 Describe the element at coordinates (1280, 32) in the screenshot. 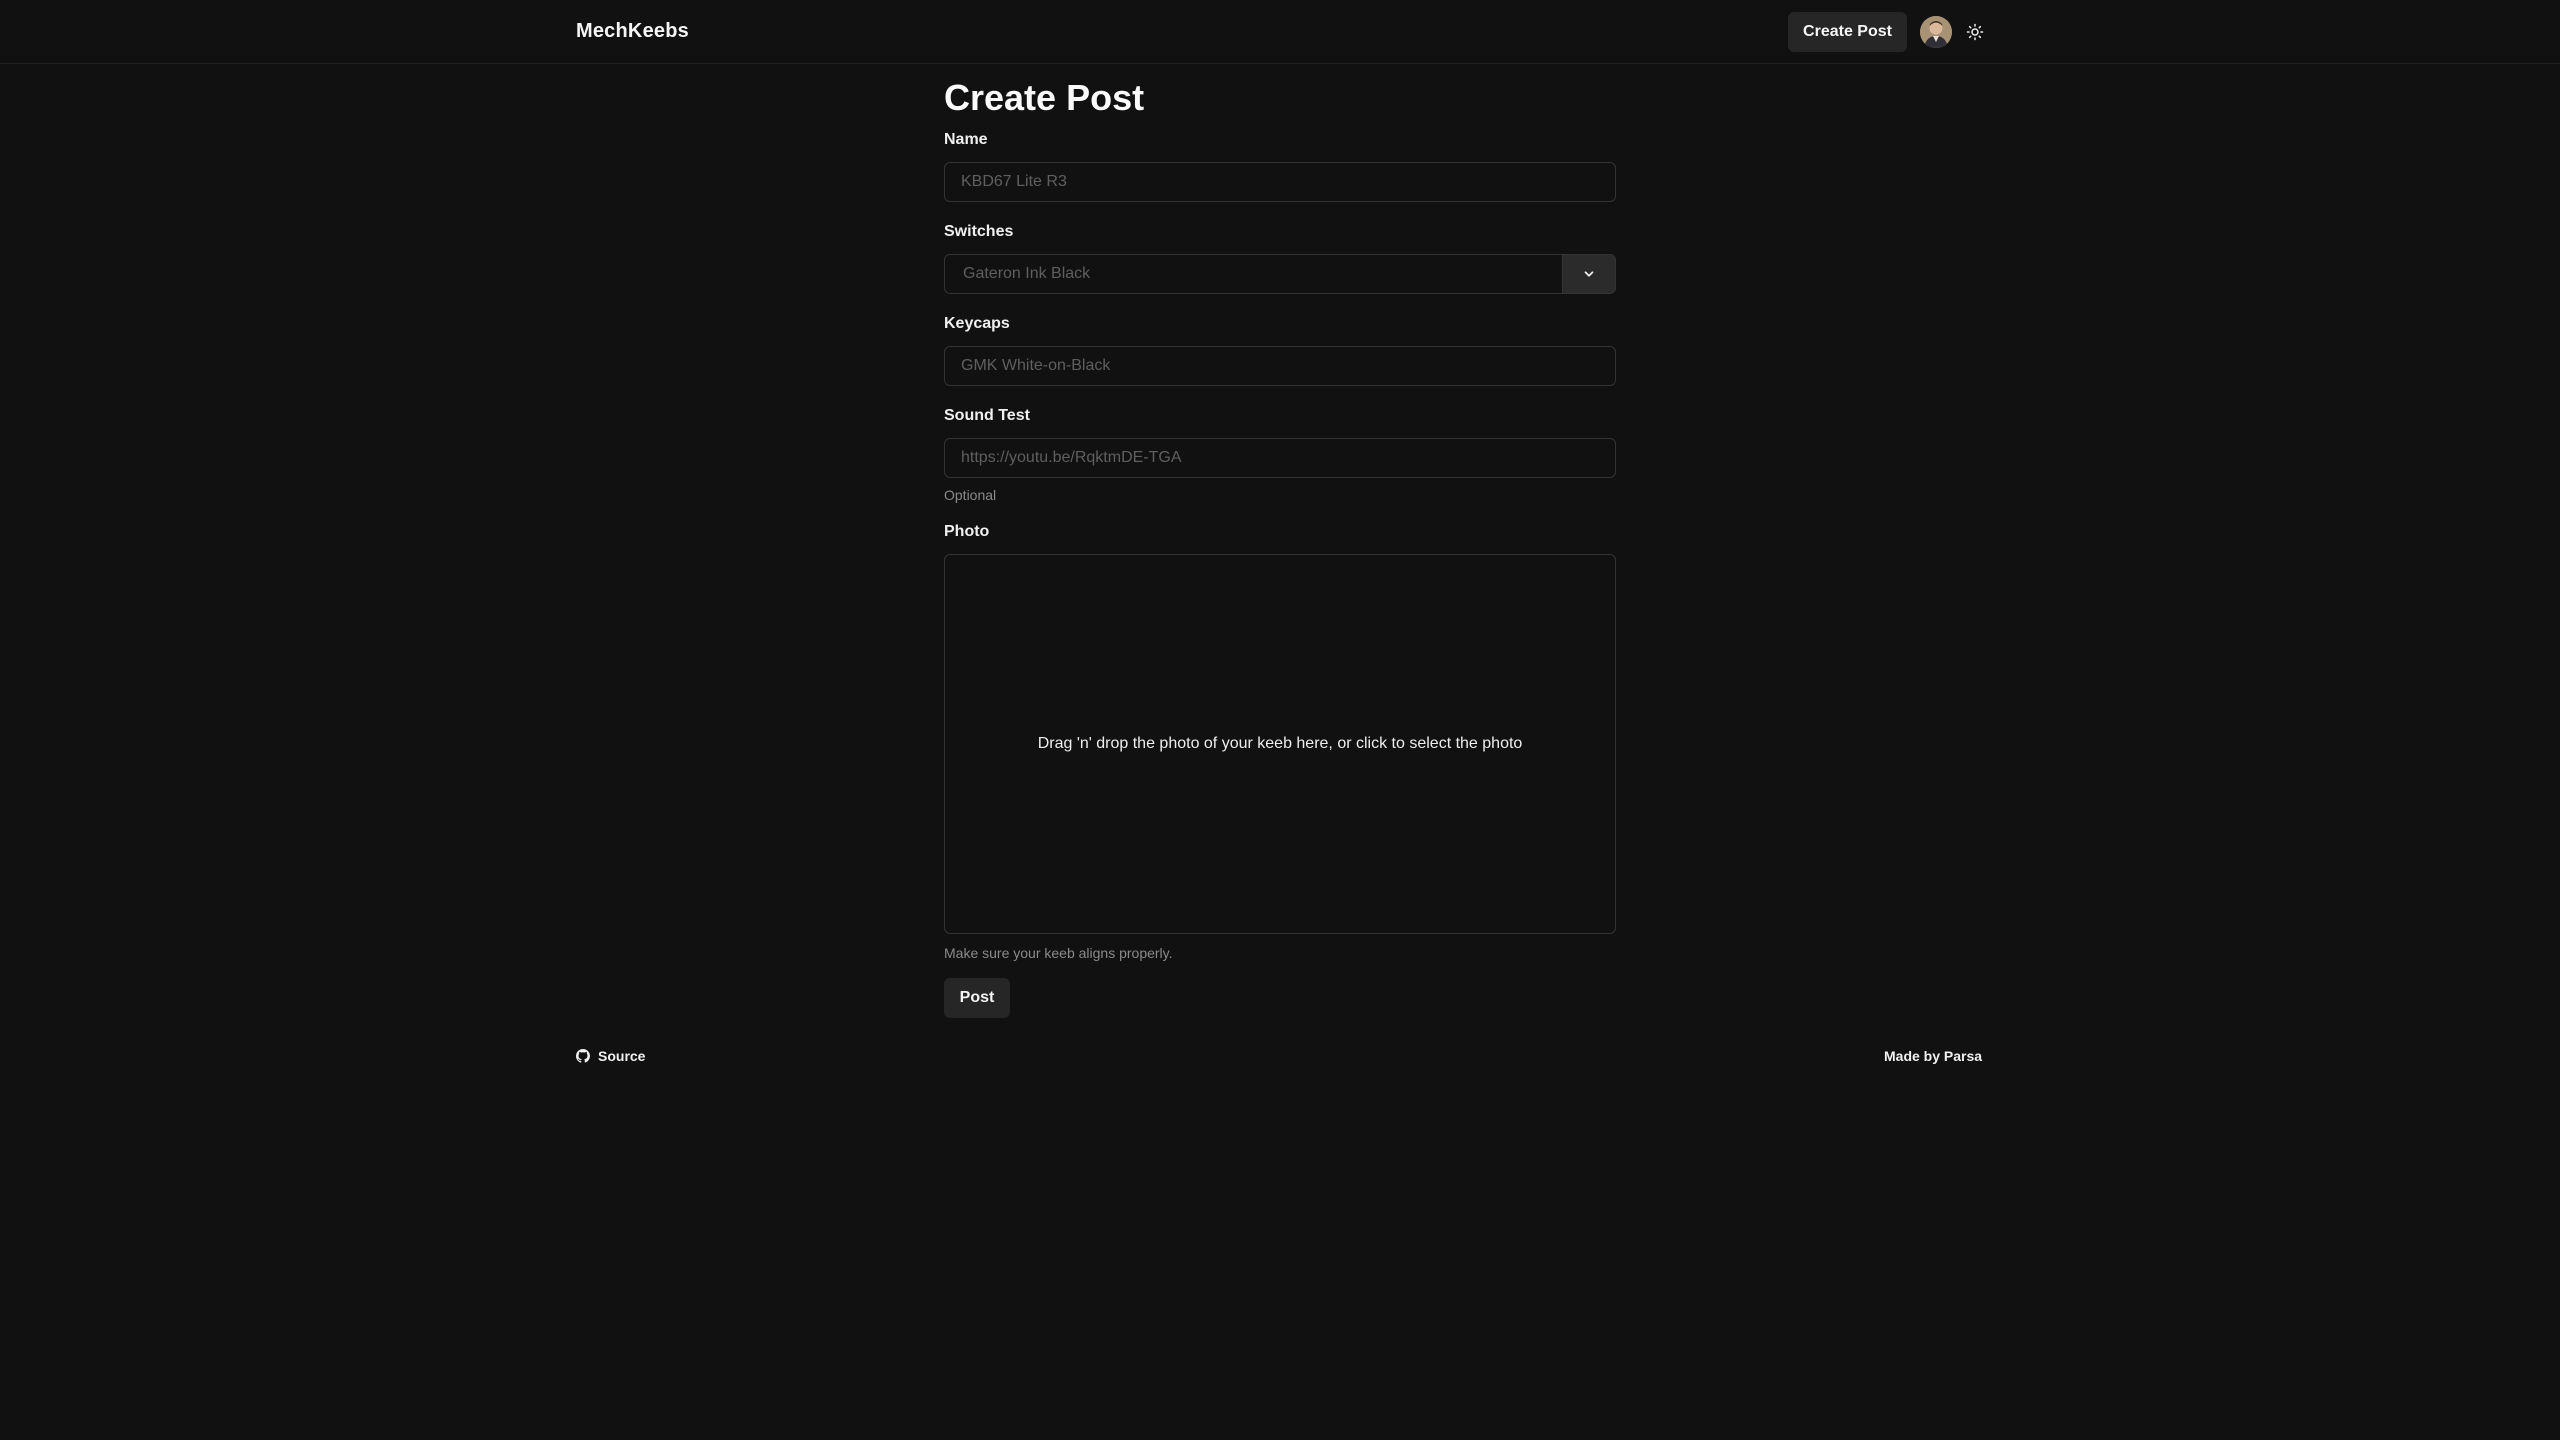

I see `top-navbar: MechKeebs Create Post` at that location.